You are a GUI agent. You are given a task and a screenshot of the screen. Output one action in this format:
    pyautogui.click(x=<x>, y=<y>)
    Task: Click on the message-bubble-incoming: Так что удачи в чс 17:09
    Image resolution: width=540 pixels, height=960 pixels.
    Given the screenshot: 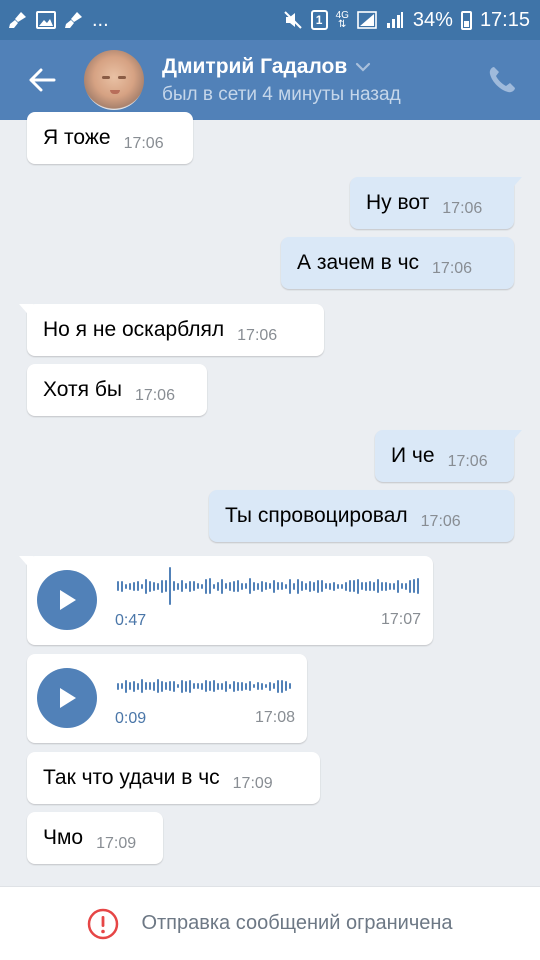 What is the action you would take?
    pyautogui.click(x=173, y=778)
    